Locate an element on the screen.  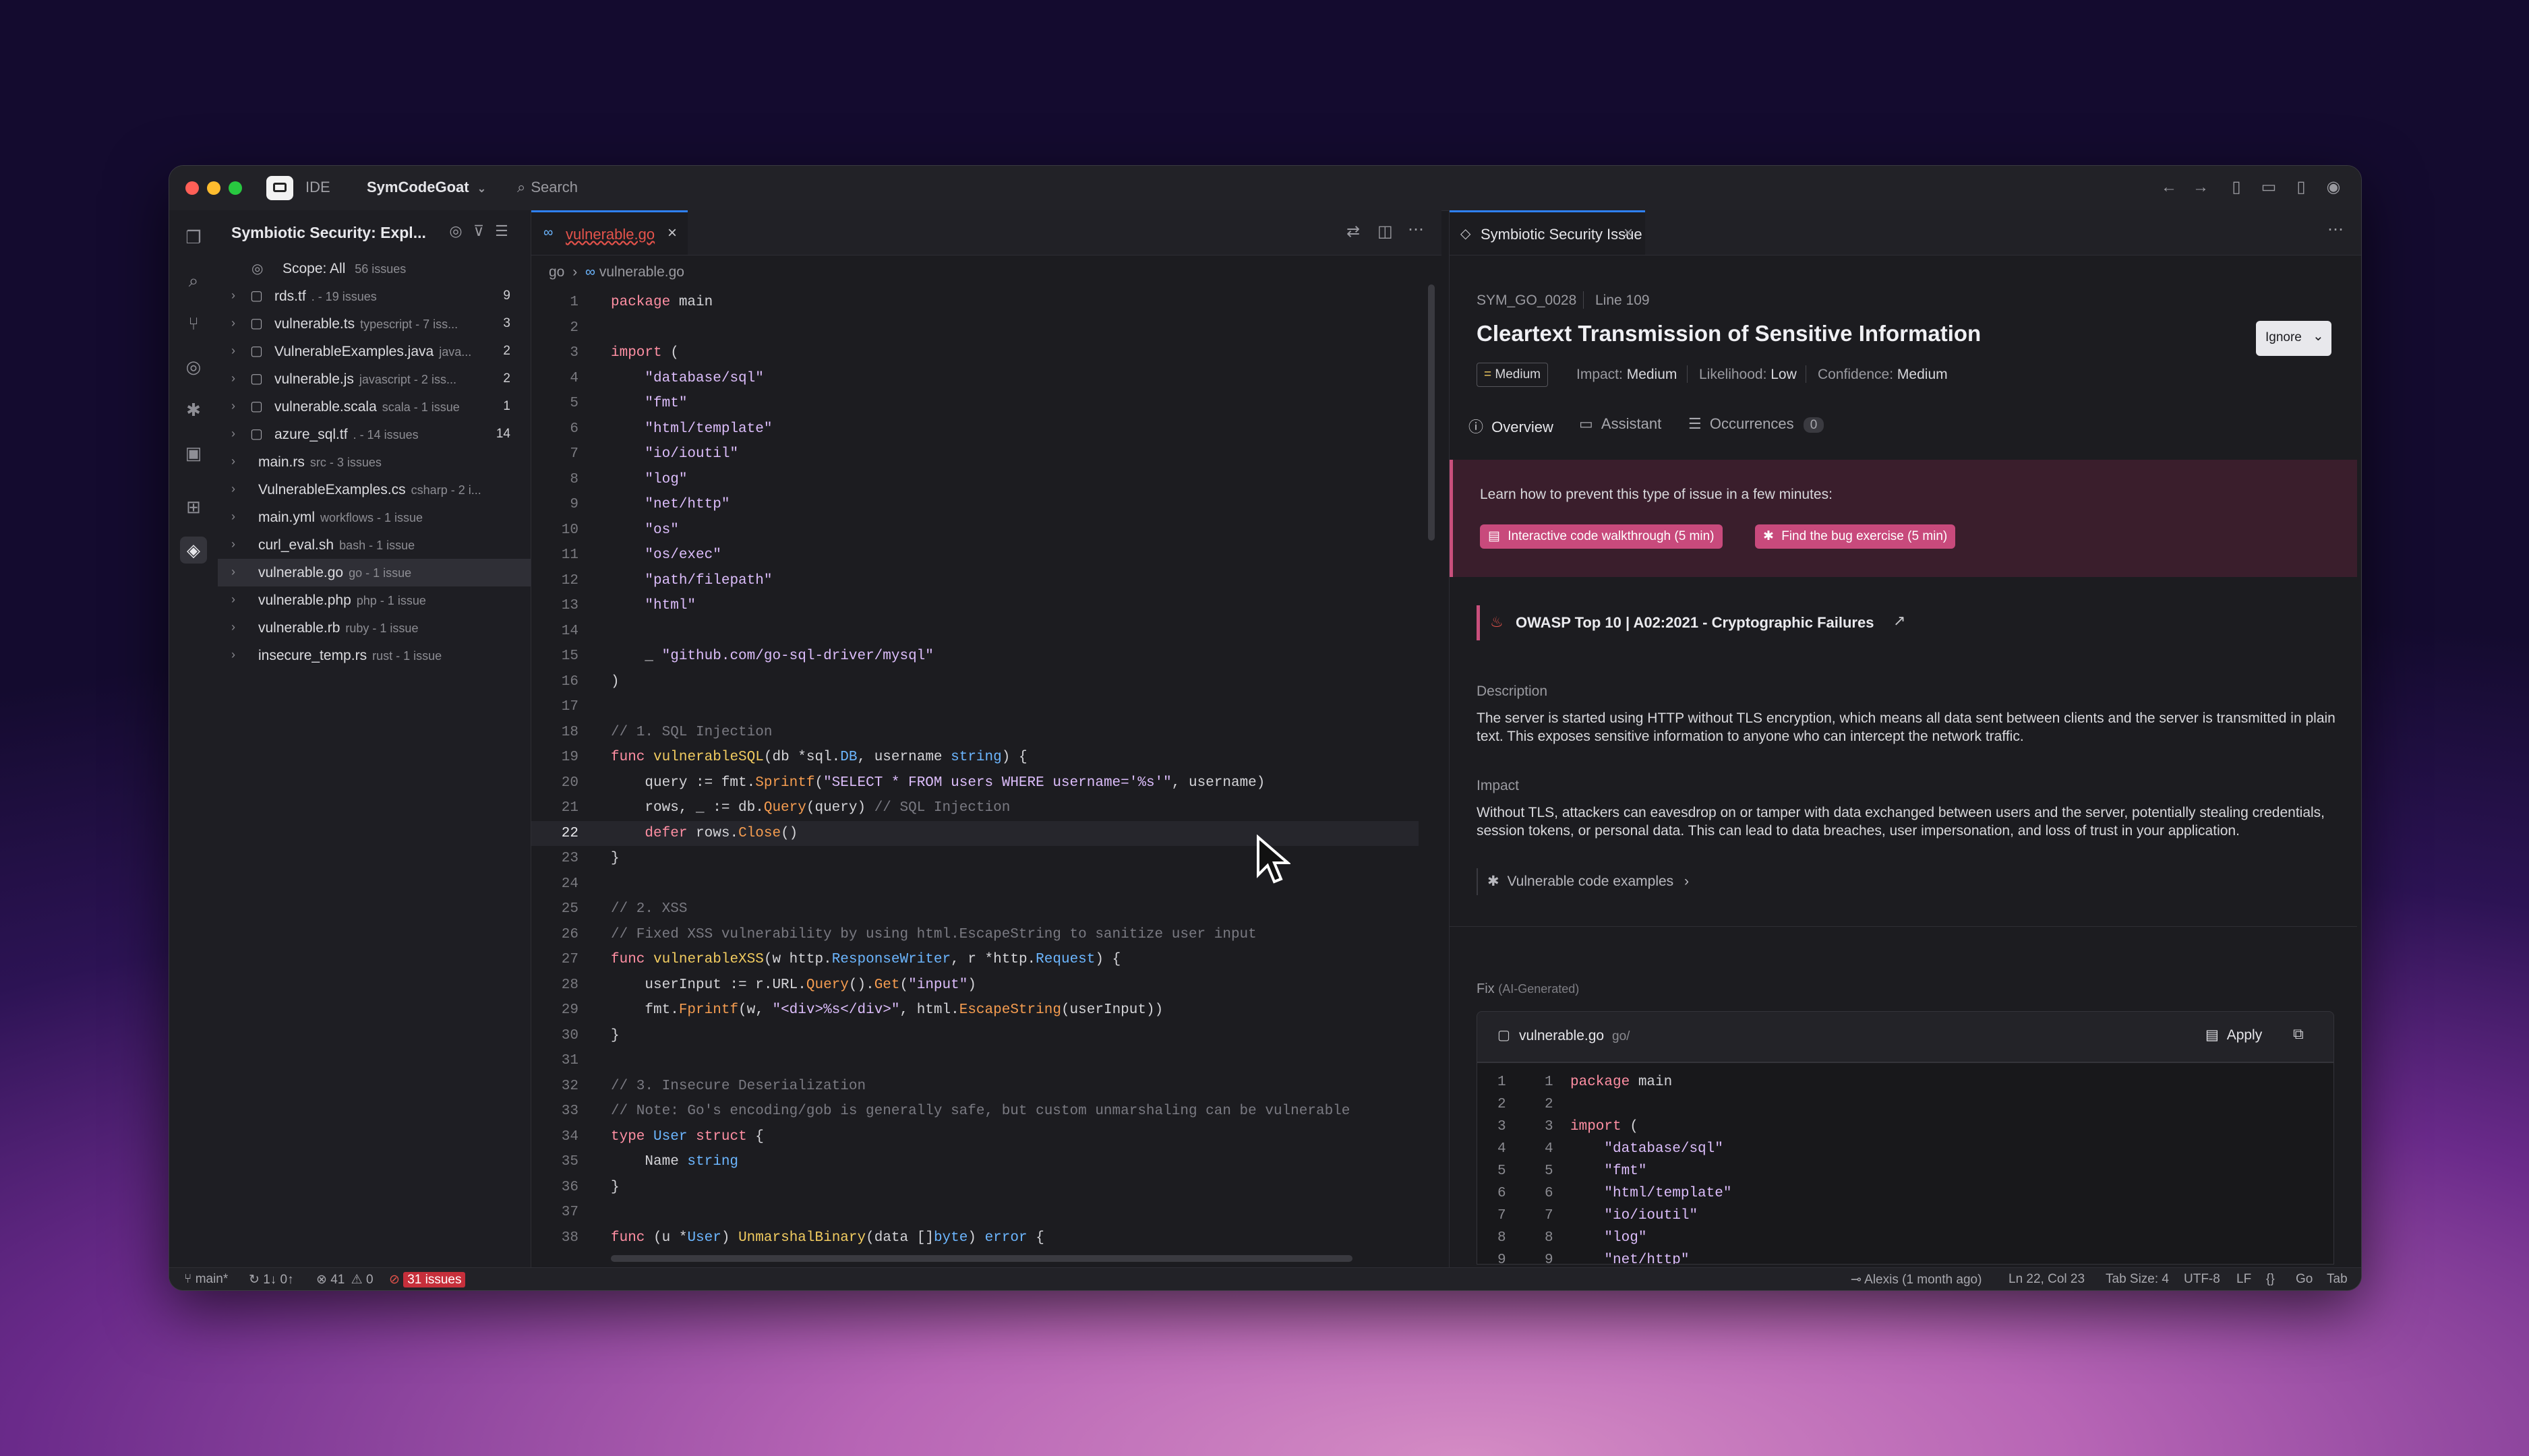
tree-item: › insecure_temp.rs rust - 1 issue is located at coordinates (374, 655).